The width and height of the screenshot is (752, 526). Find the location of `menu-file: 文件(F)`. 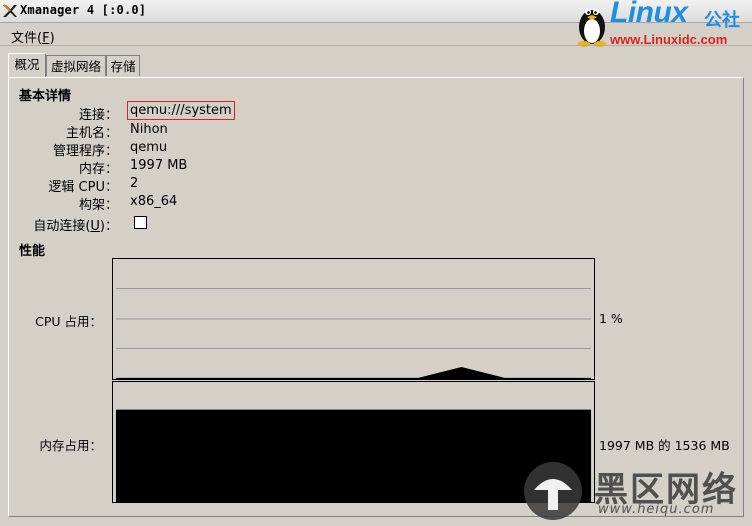

menu-file: 文件(F) is located at coordinates (33, 36).